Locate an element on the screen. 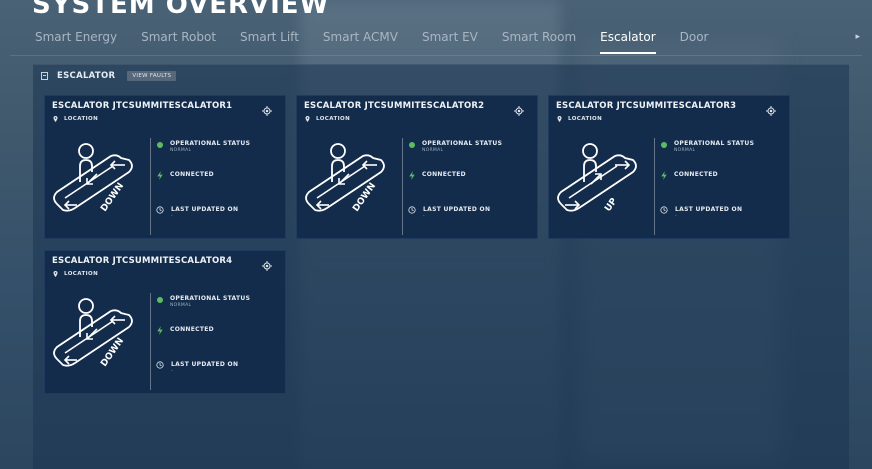  card-title: ESCALATOR JTCSUMMITESCALATOR3 is located at coordinates (646, 106).